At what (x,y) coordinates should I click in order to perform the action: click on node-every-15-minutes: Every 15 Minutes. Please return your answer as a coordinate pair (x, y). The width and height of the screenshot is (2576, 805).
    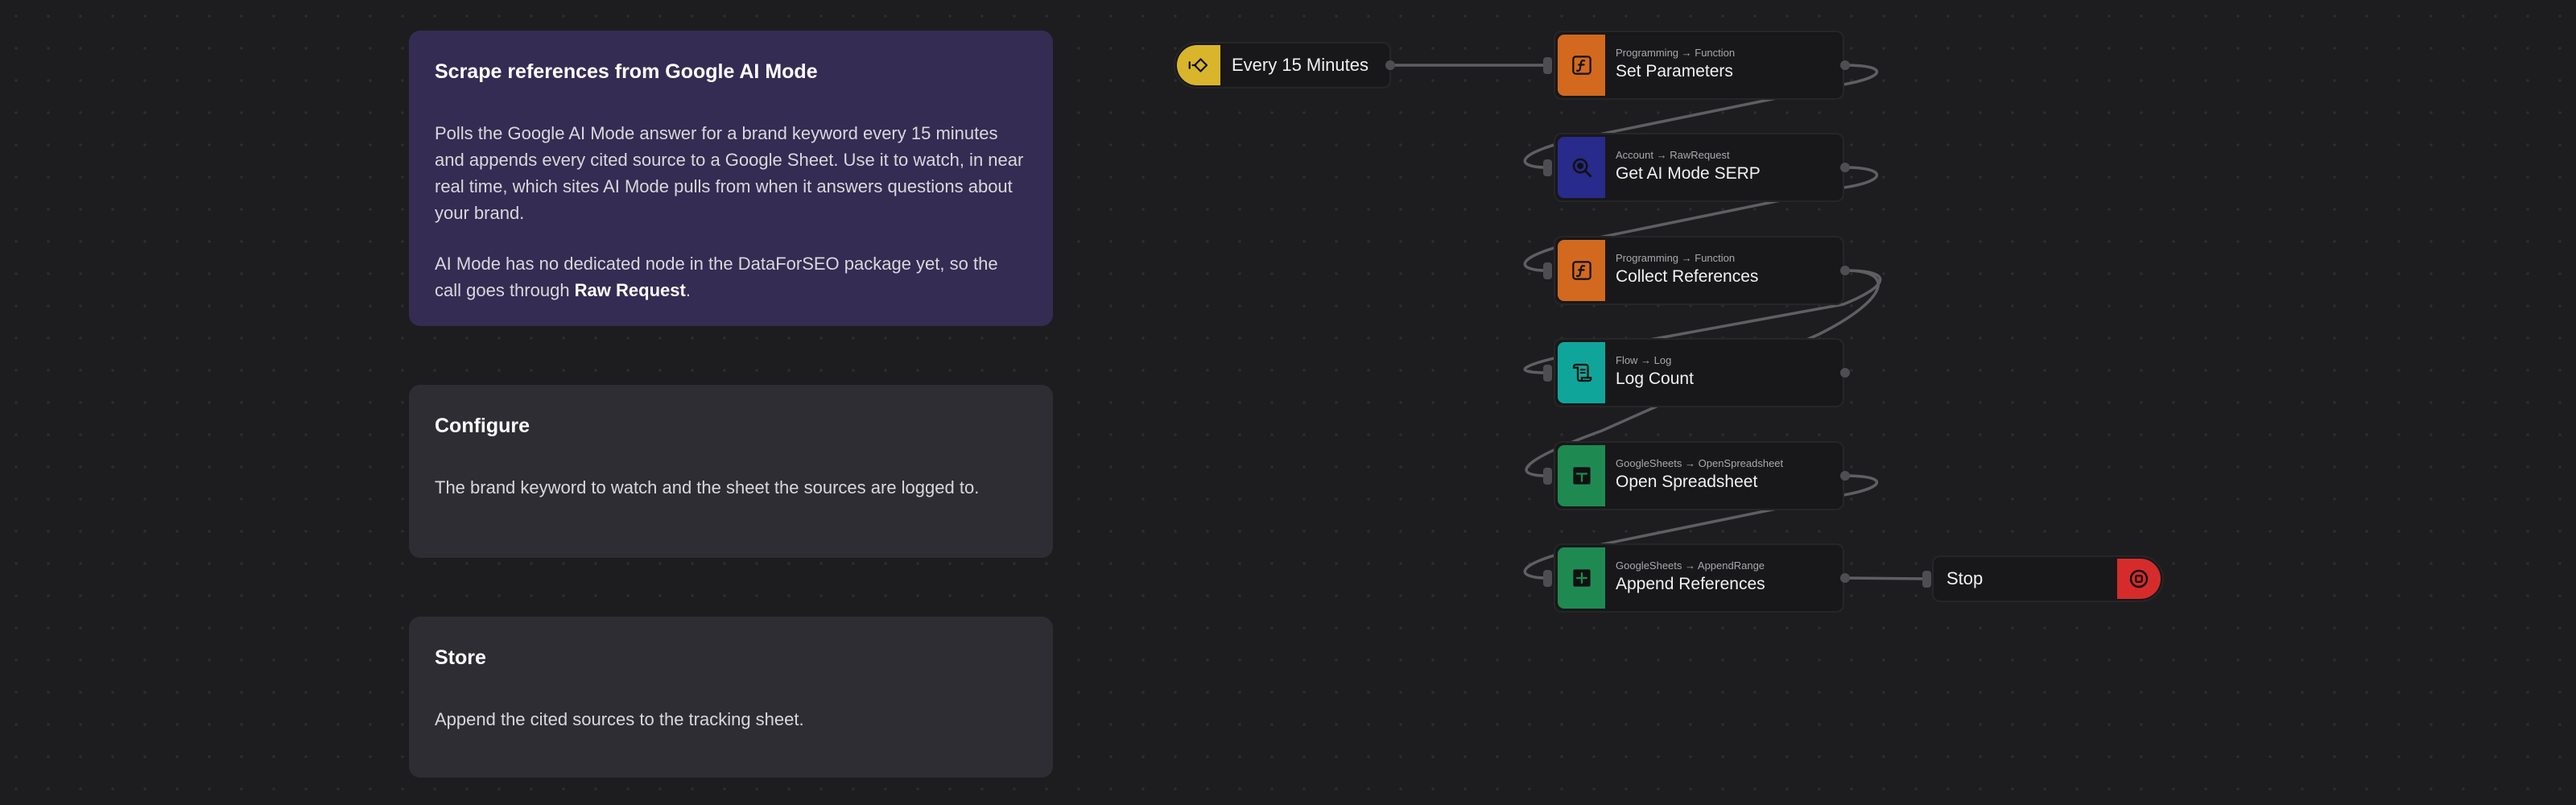
    Looking at the image, I should click on (1282, 65).